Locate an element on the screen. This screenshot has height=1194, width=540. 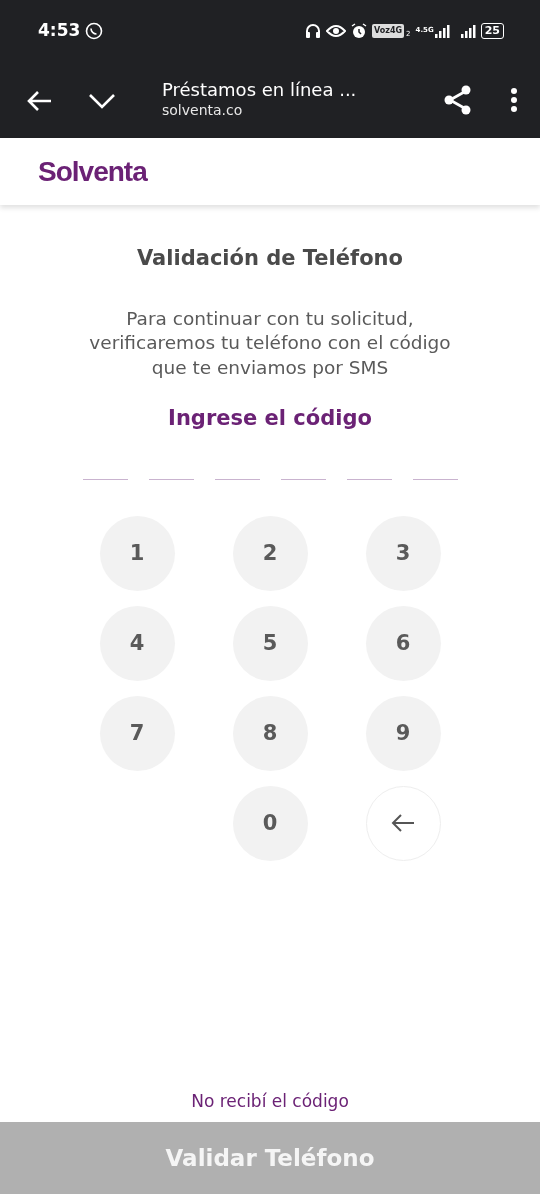
code-prompt: Ingrese el código is located at coordinates (270, 419).